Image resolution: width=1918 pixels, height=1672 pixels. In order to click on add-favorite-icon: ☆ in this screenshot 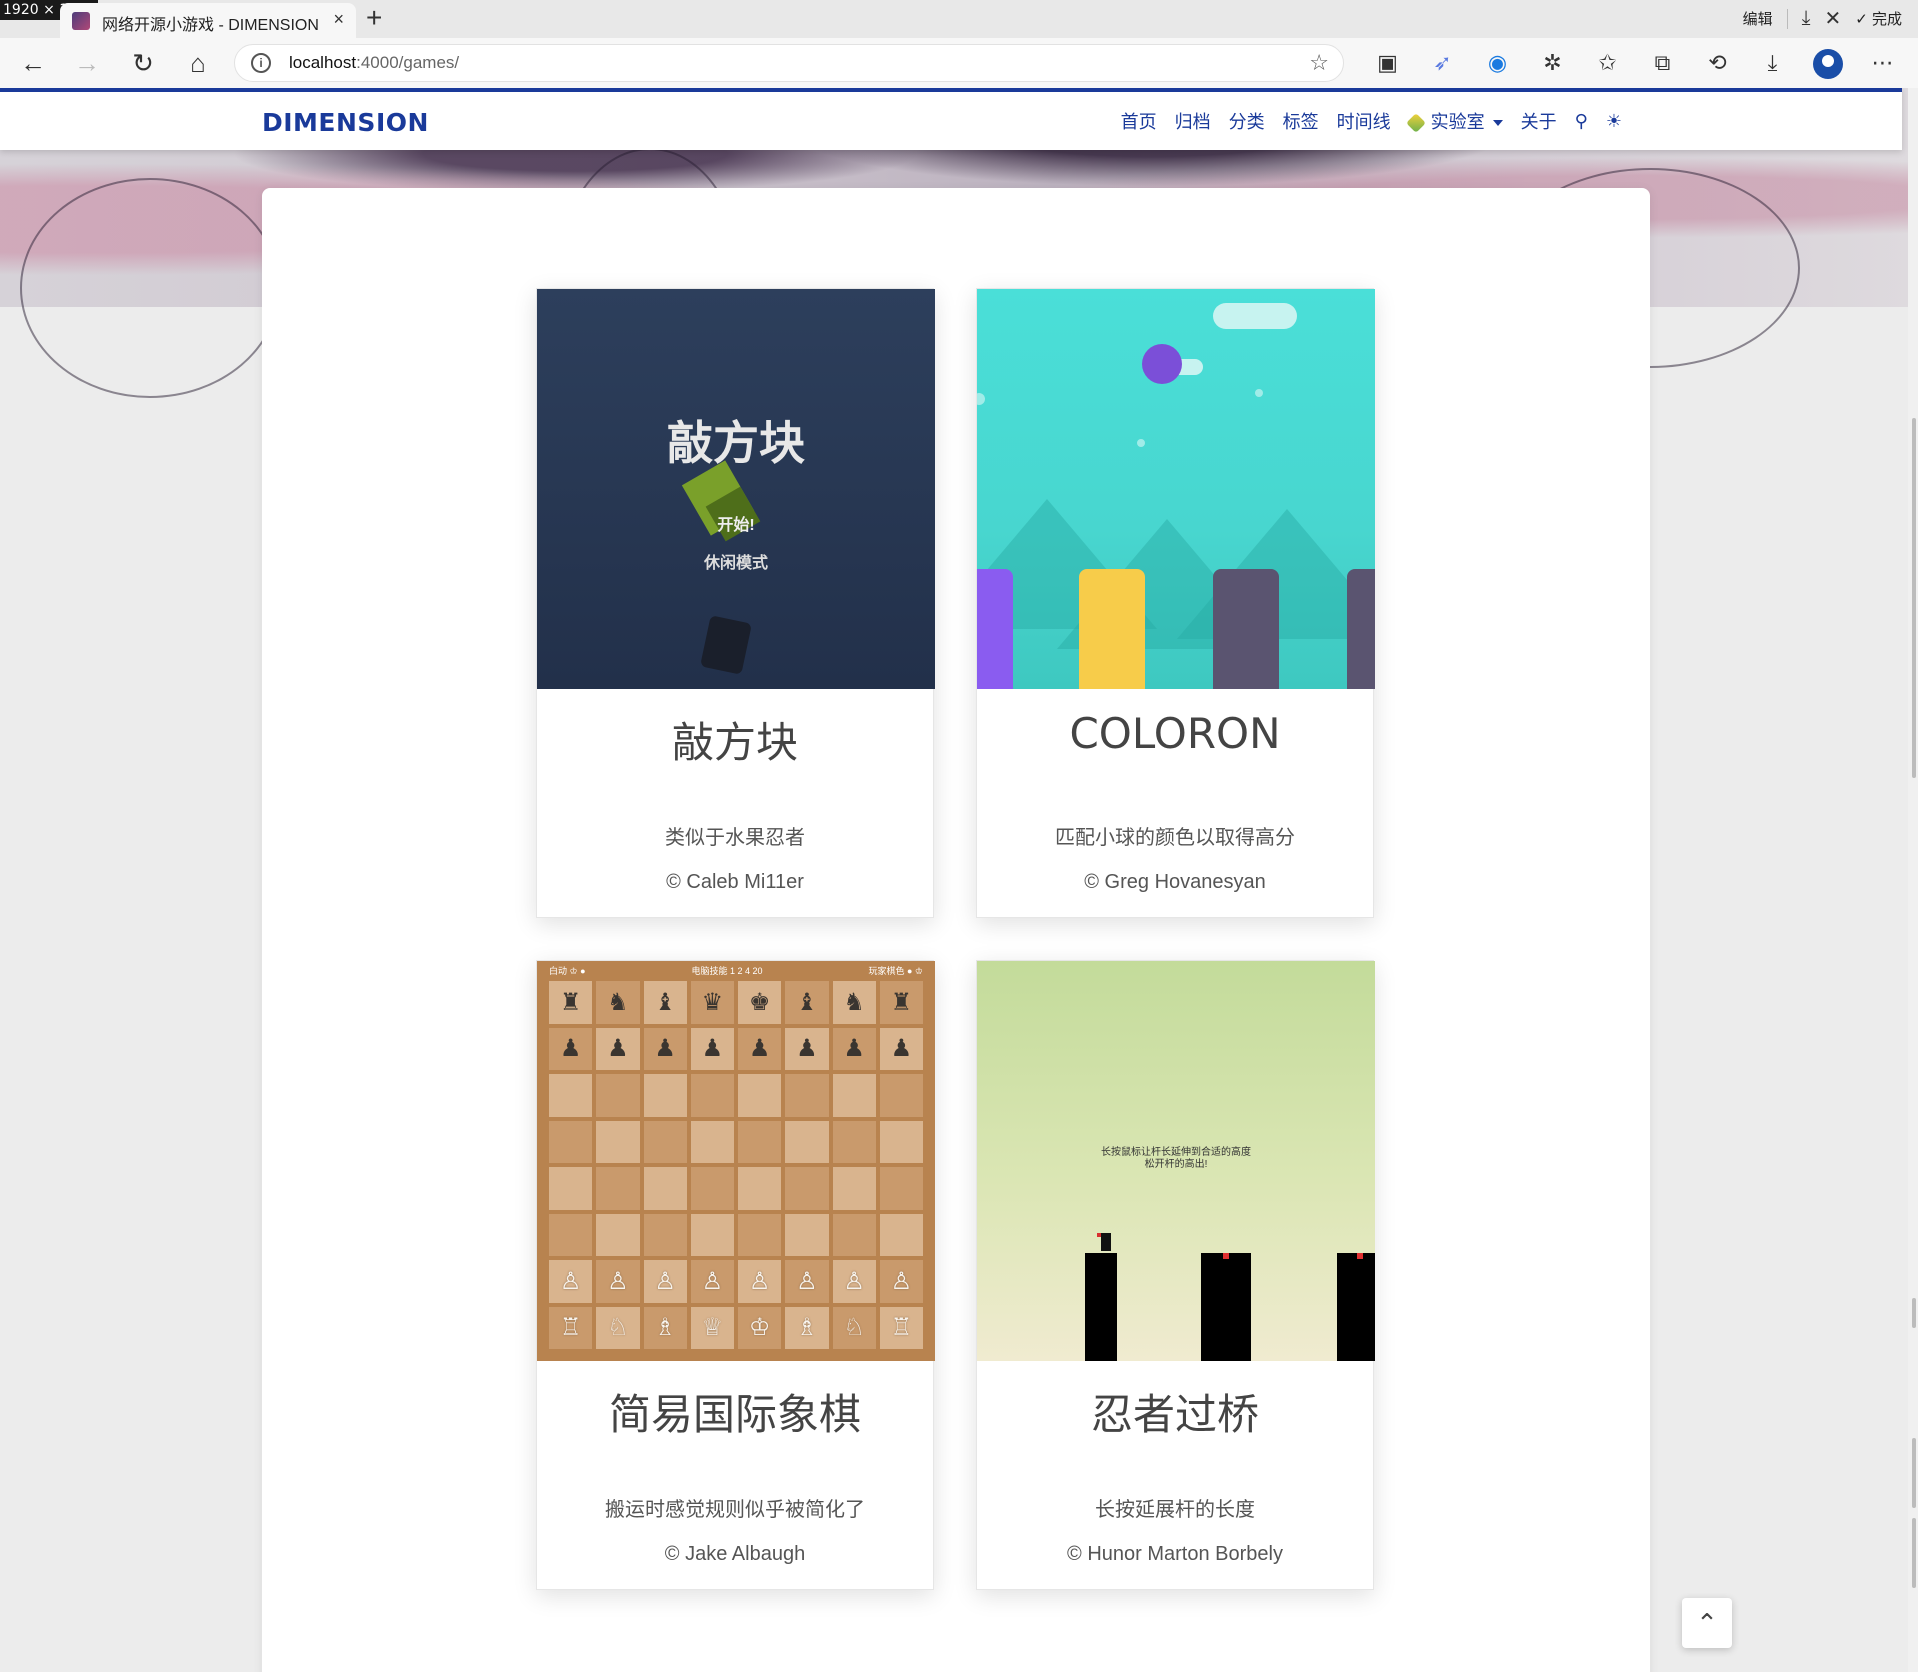, I will do `click(1319, 63)`.